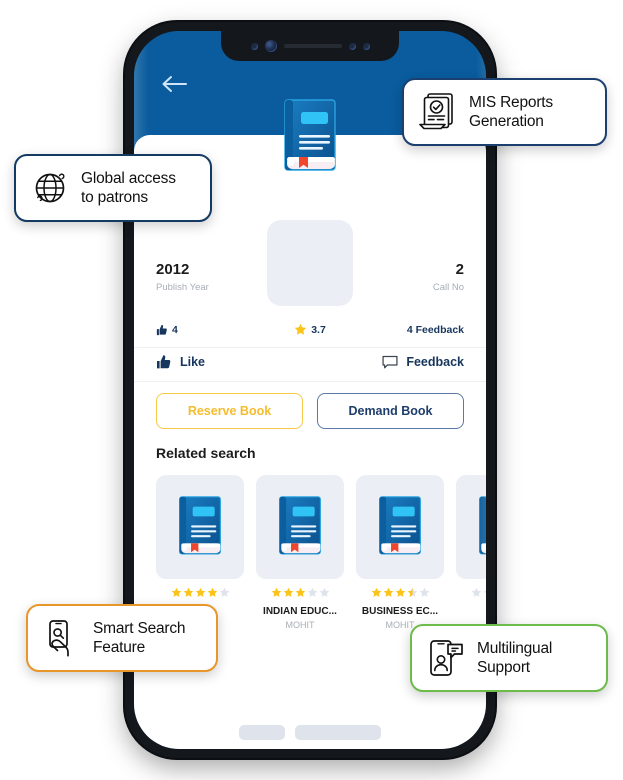  Describe the element at coordinates (139, 638) in the screenshot. I see `callout-smart-search-label: Smart Search Feature` at that location.